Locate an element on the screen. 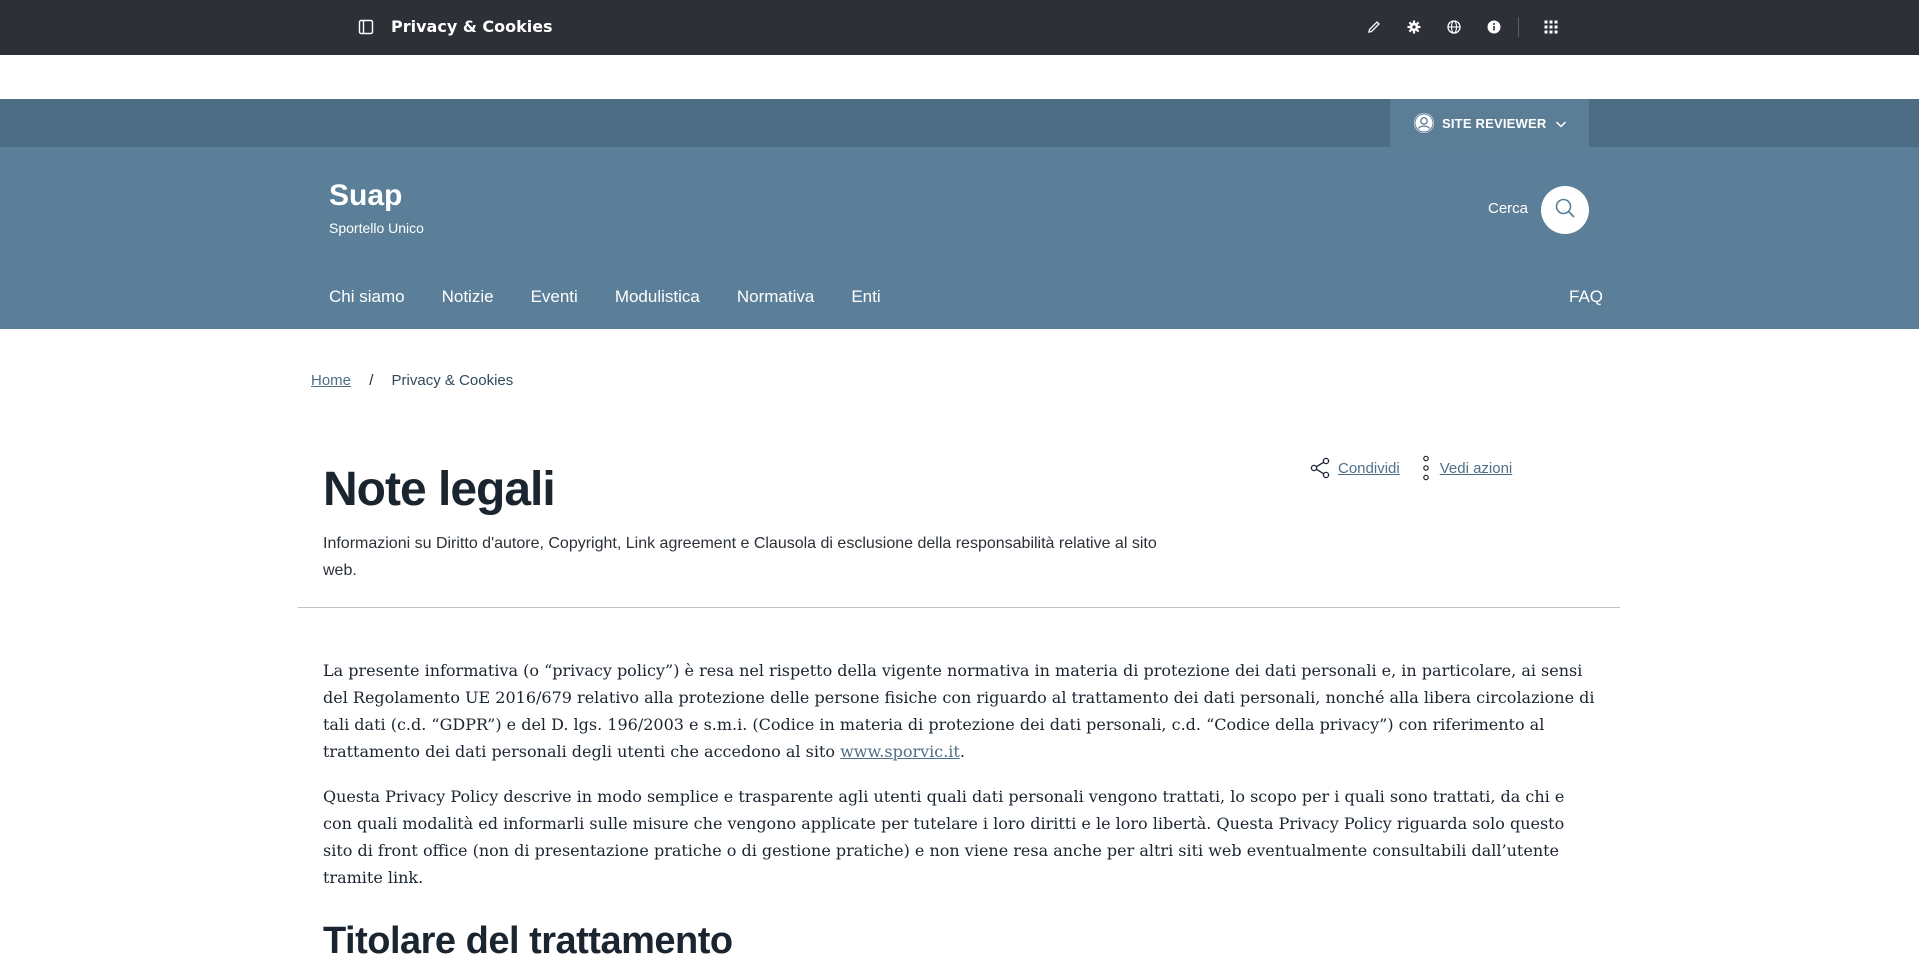 The width and height of the screenshot is (1919, 963). nav-item-chi-siamo: Chi siamo is located at coordinates (367, 297).